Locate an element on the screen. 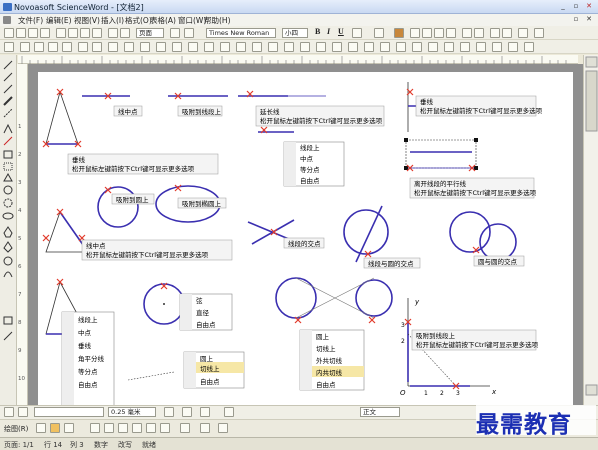 This screenshot has width=598, height=450. undo-icon is located at coordinates (113, 33).